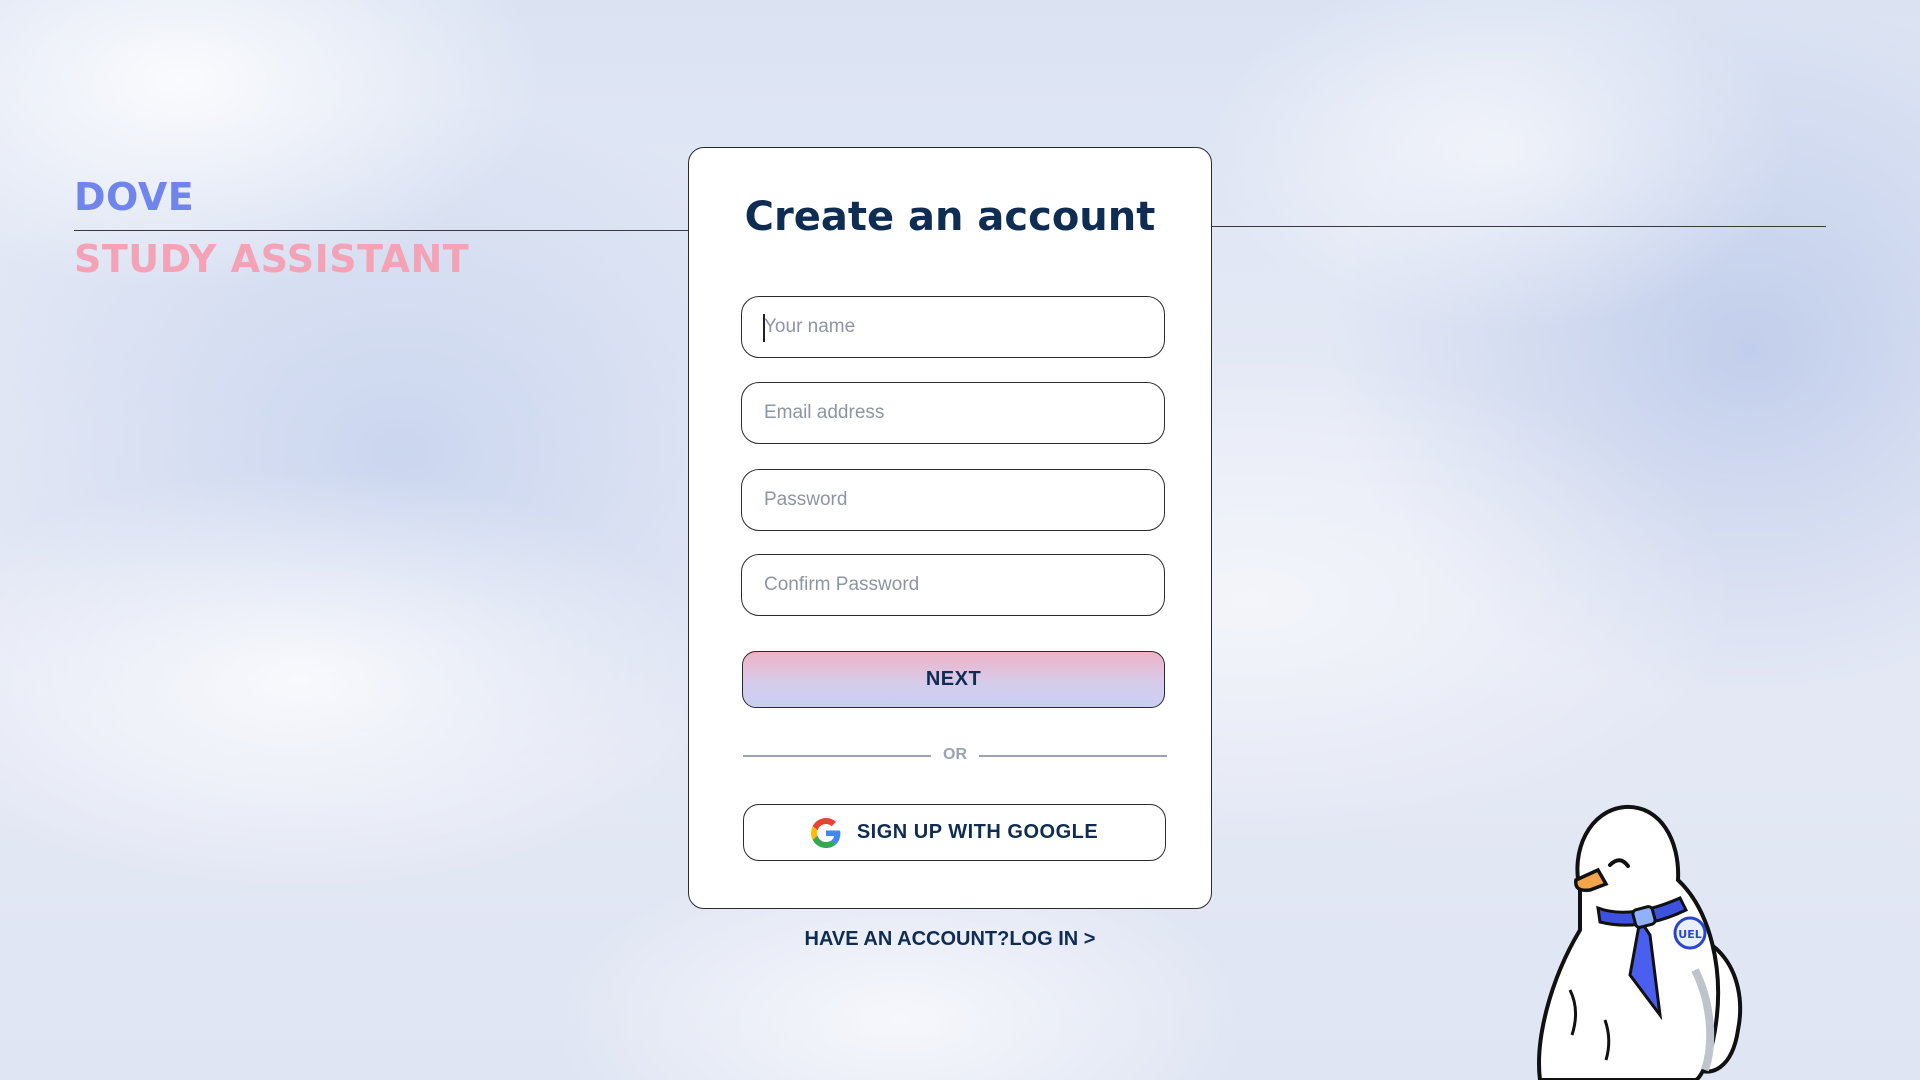 The image size is (1920, 1080). Describe the element at coordinates (950, 217) in the screenshot. I see `page-title: Create an account` at that location.